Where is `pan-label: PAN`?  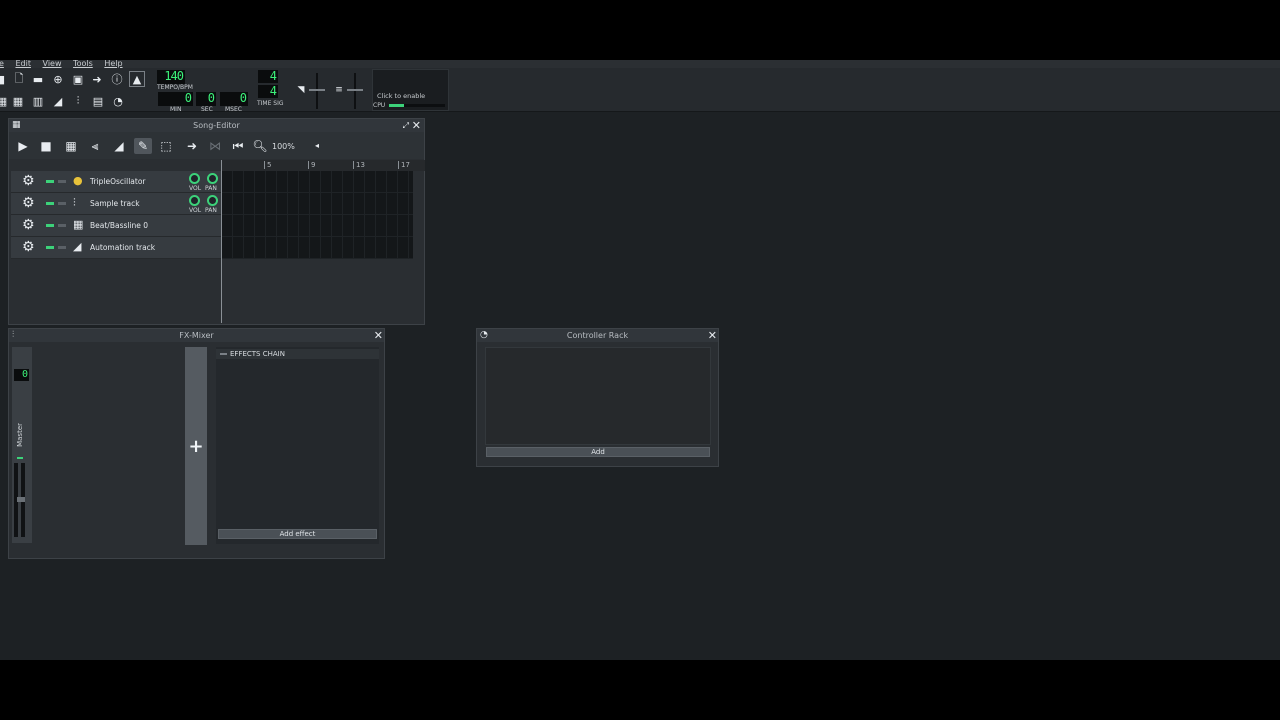
pan-label: PAN is located at coordinates (211, 188).